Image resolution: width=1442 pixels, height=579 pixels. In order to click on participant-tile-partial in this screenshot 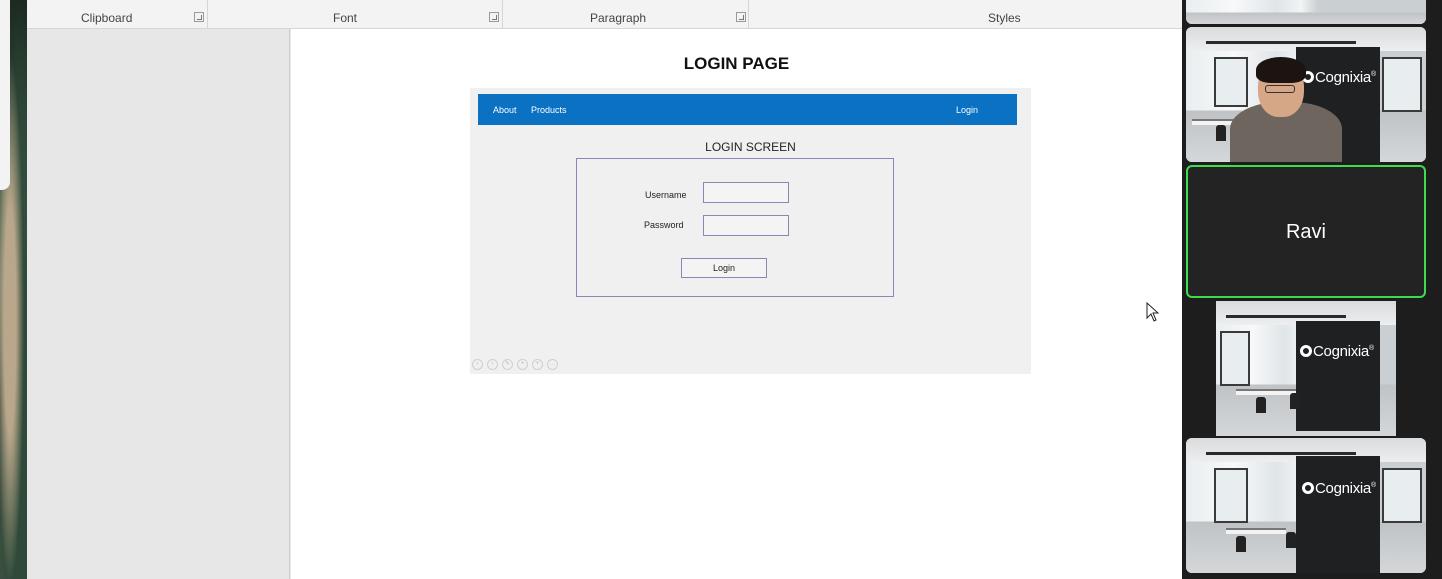, I will do `click(1306, 12)`.